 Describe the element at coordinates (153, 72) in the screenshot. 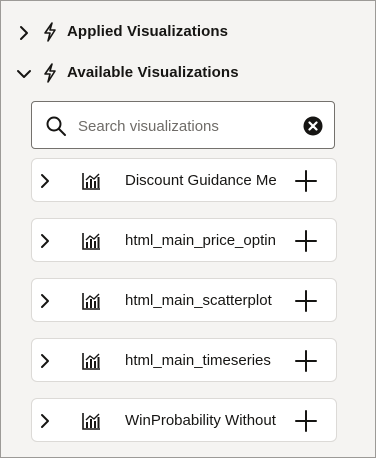

I see `section-title: Available Visualizations` at that location.